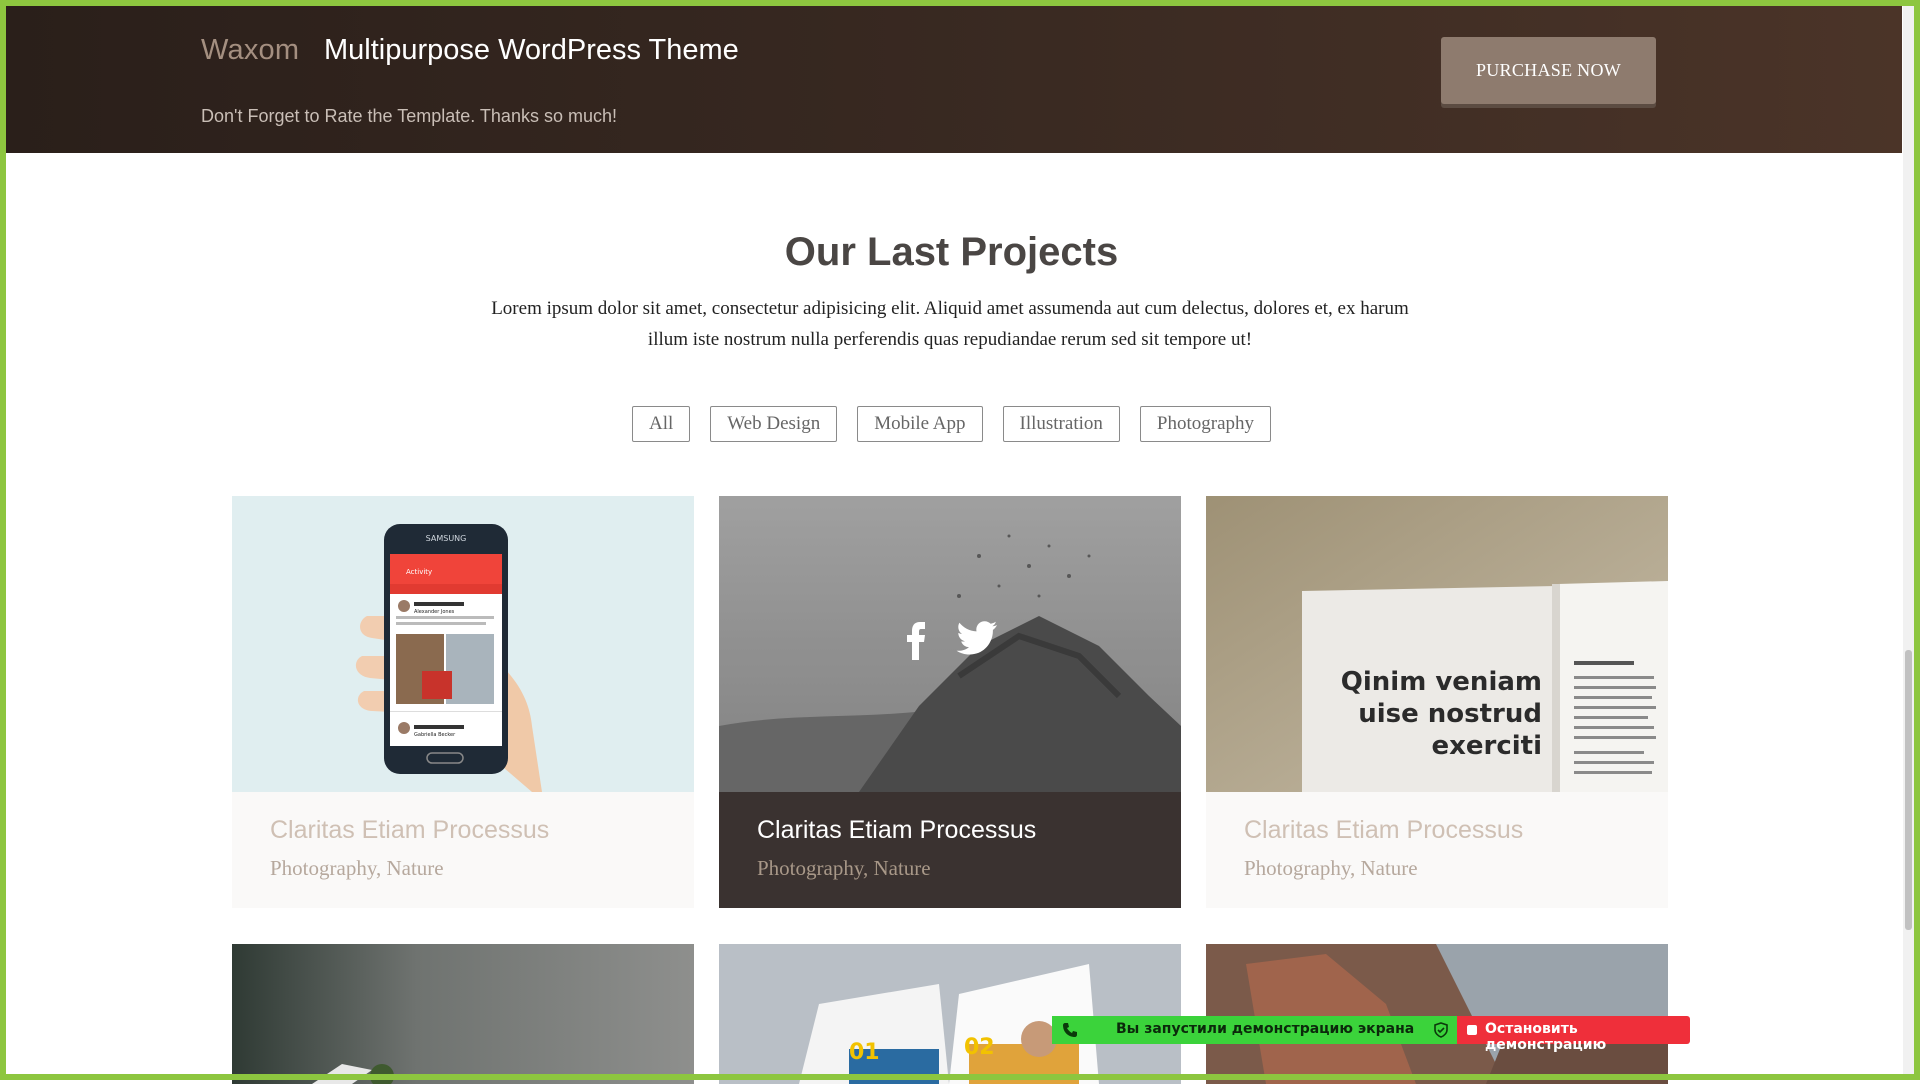 The width and height of the screenshot is (1920, 1084). Describe the element at coordinates (1437, 644) in the screenshot. I see `project-image-magazine: Qinim veniam uise nostrud exerciti` at that location.